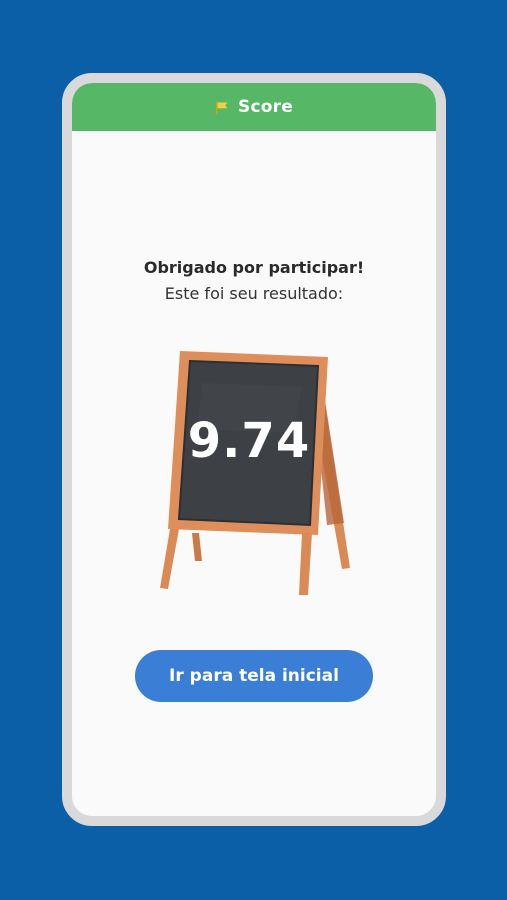  What do you see at coordinates (254, 293) in the screenshot?
I see `result-subtitle: Este foi seu resultado:` at bounding box center [254, 293].